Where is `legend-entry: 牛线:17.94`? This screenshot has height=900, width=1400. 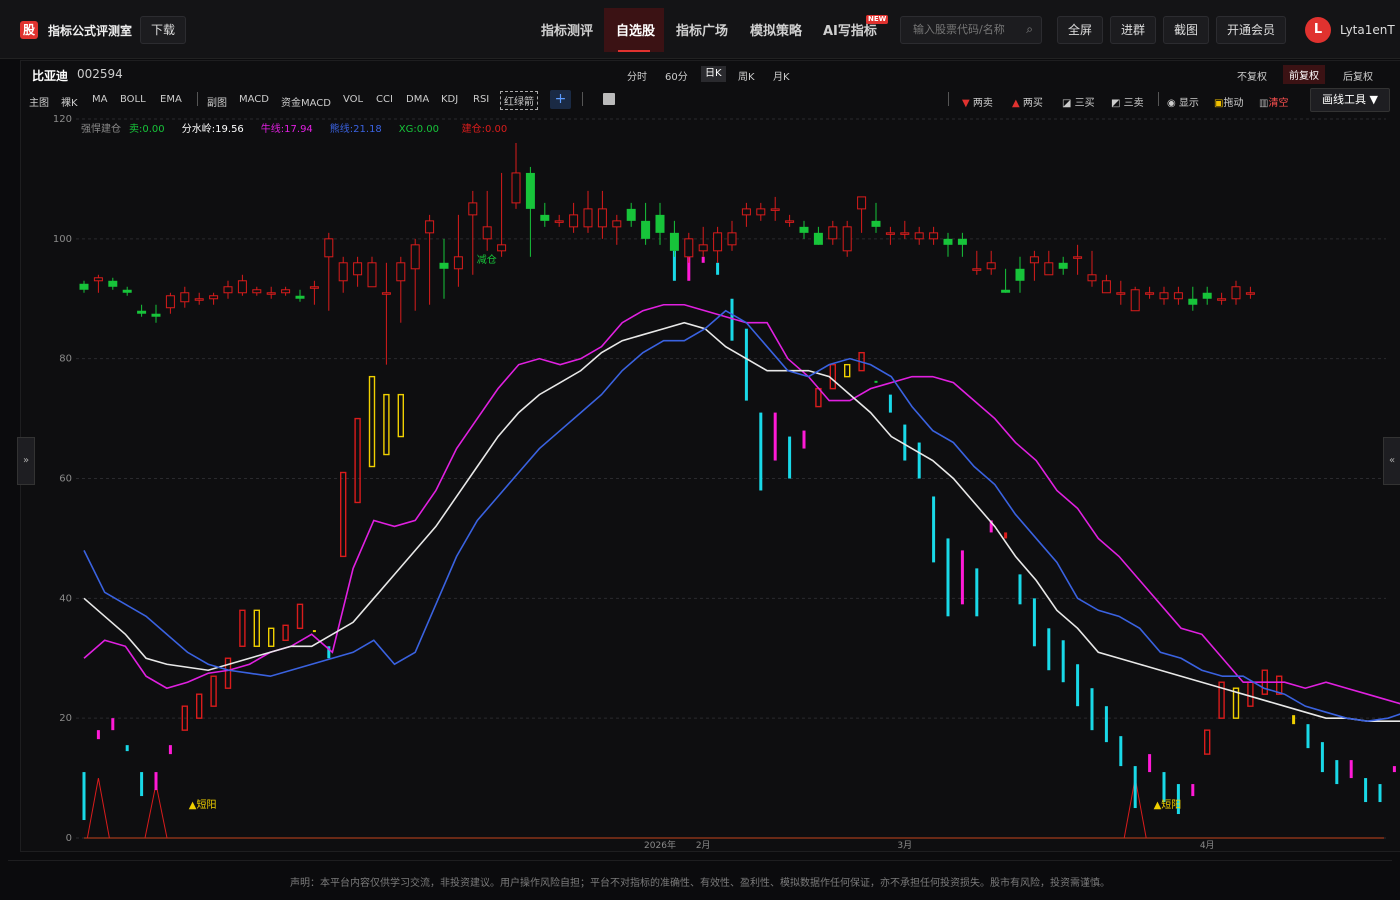 legend-entry: 牛线:17.94 is located at coordinates (287, 128).